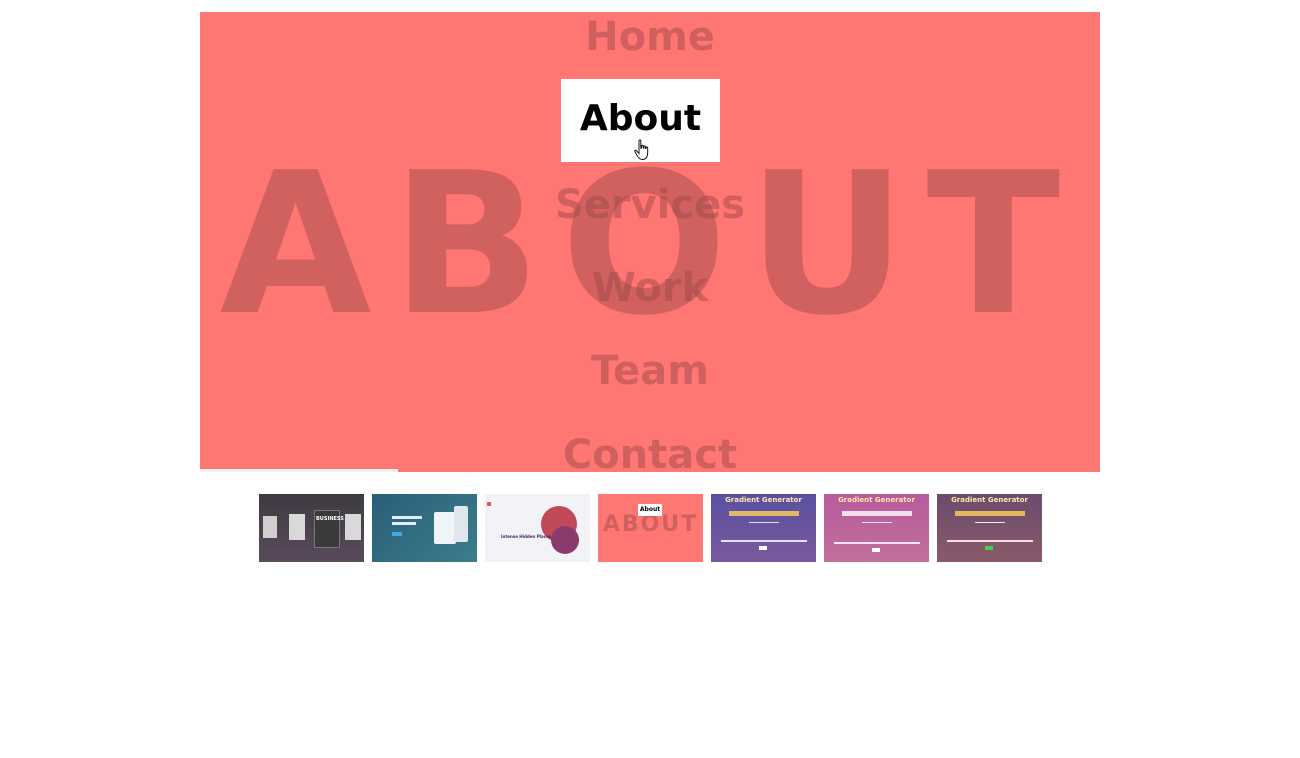 This screenshot has height=758, width=1300. I want to click on thumbnail-7: Gradient Generator, so click(989, 528).